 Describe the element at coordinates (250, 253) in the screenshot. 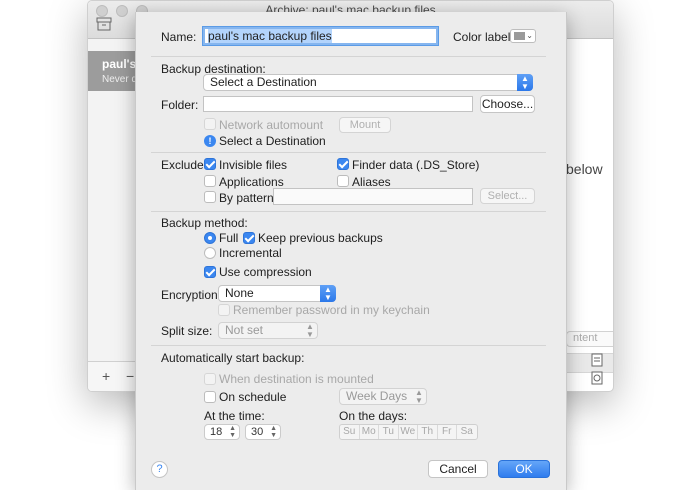

I see `incremental-label: Incremental` at that location.